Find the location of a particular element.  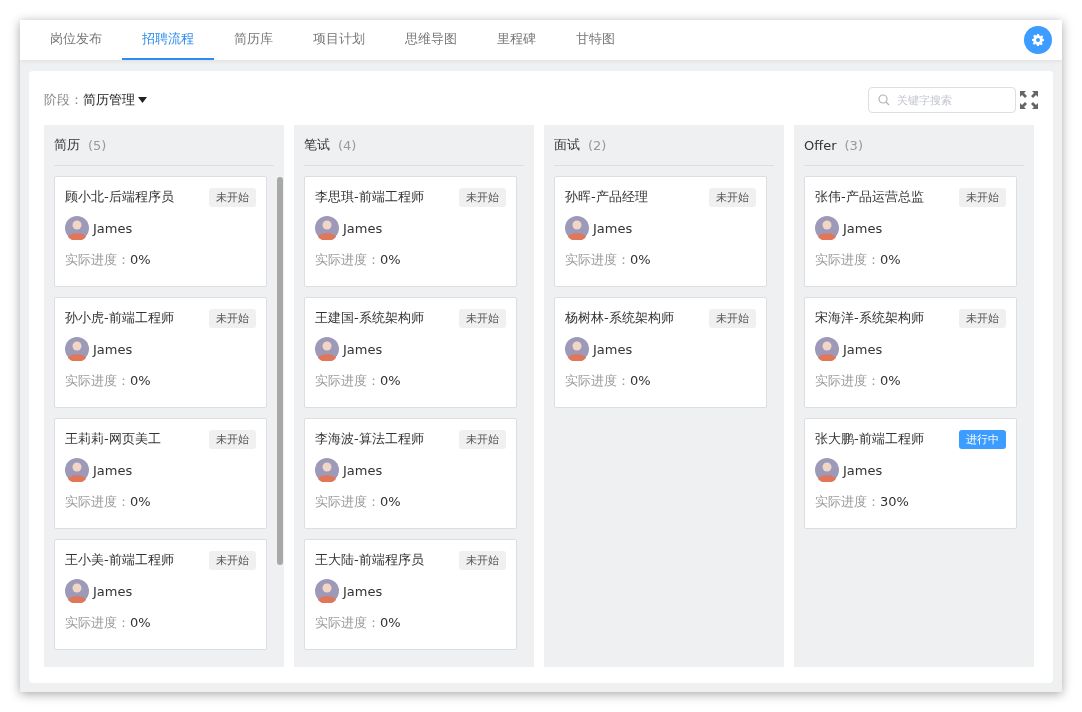

candidate-card: 孙晖-产品经理 未开始 James 实际进度：0% is located at coordinates (660, 231).